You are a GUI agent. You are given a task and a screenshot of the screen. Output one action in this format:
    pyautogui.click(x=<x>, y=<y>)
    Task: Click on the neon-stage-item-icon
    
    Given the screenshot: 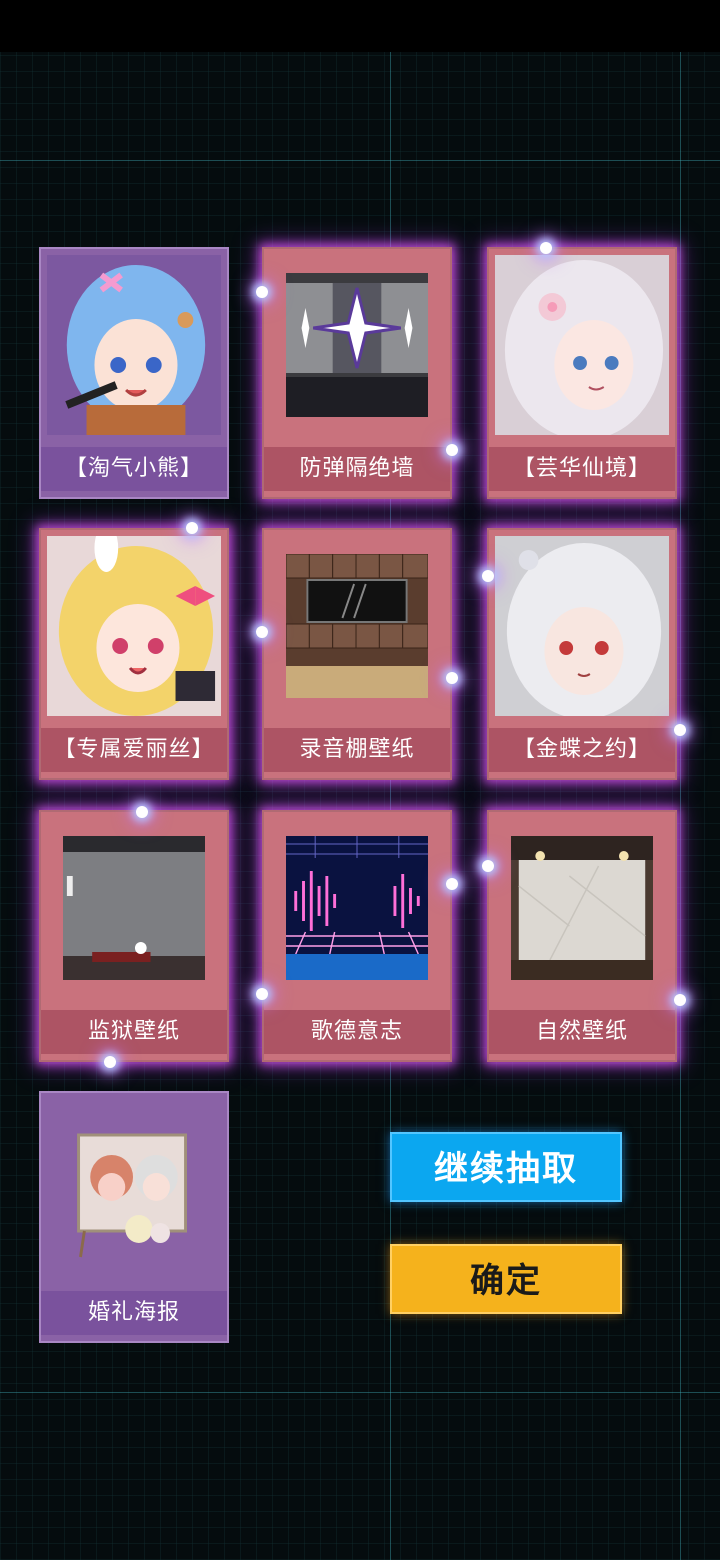 What is the action you would take?
    pyautogui.click(x=357, y=908)
    